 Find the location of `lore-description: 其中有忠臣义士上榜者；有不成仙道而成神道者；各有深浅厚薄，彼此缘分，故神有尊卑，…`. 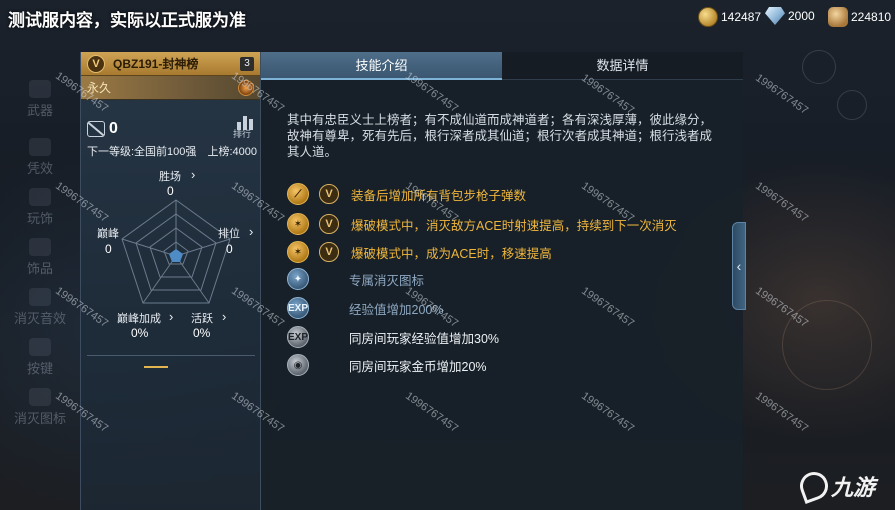

lore-description: 其中有忠臣义士上榜者；有不成仙道而成神道者；各有深浅厚薄，彼此缘分，故神有尊卑，… is located at coordinates (500, 136).